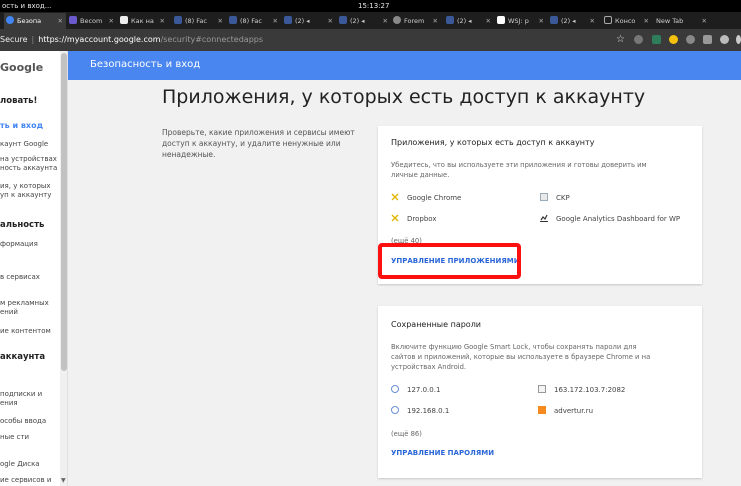 This screenshot has height=486, width=741. What do you see at coordinates (406, 434) in the screenshot?
I see `passwords-more-count: (ещё 86)` at bounding box center [406, 434].